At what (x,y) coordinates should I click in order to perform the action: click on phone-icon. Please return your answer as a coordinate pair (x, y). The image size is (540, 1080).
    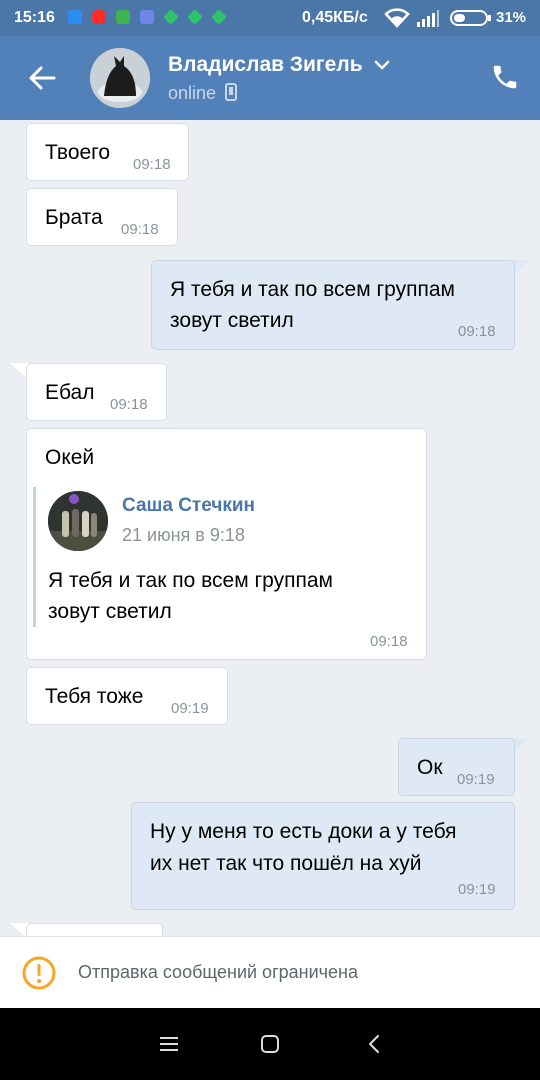
    Looking at the image, I should click on (505, 77).